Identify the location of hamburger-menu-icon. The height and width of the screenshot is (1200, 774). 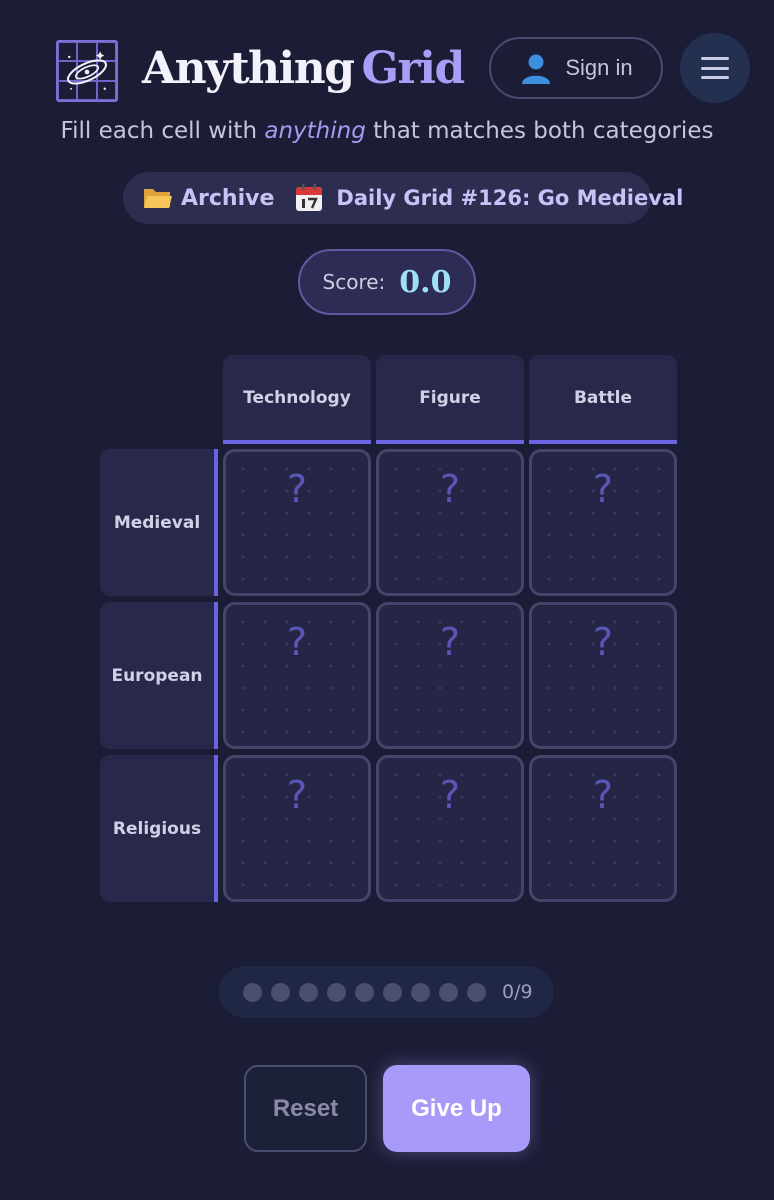
(715, 68).